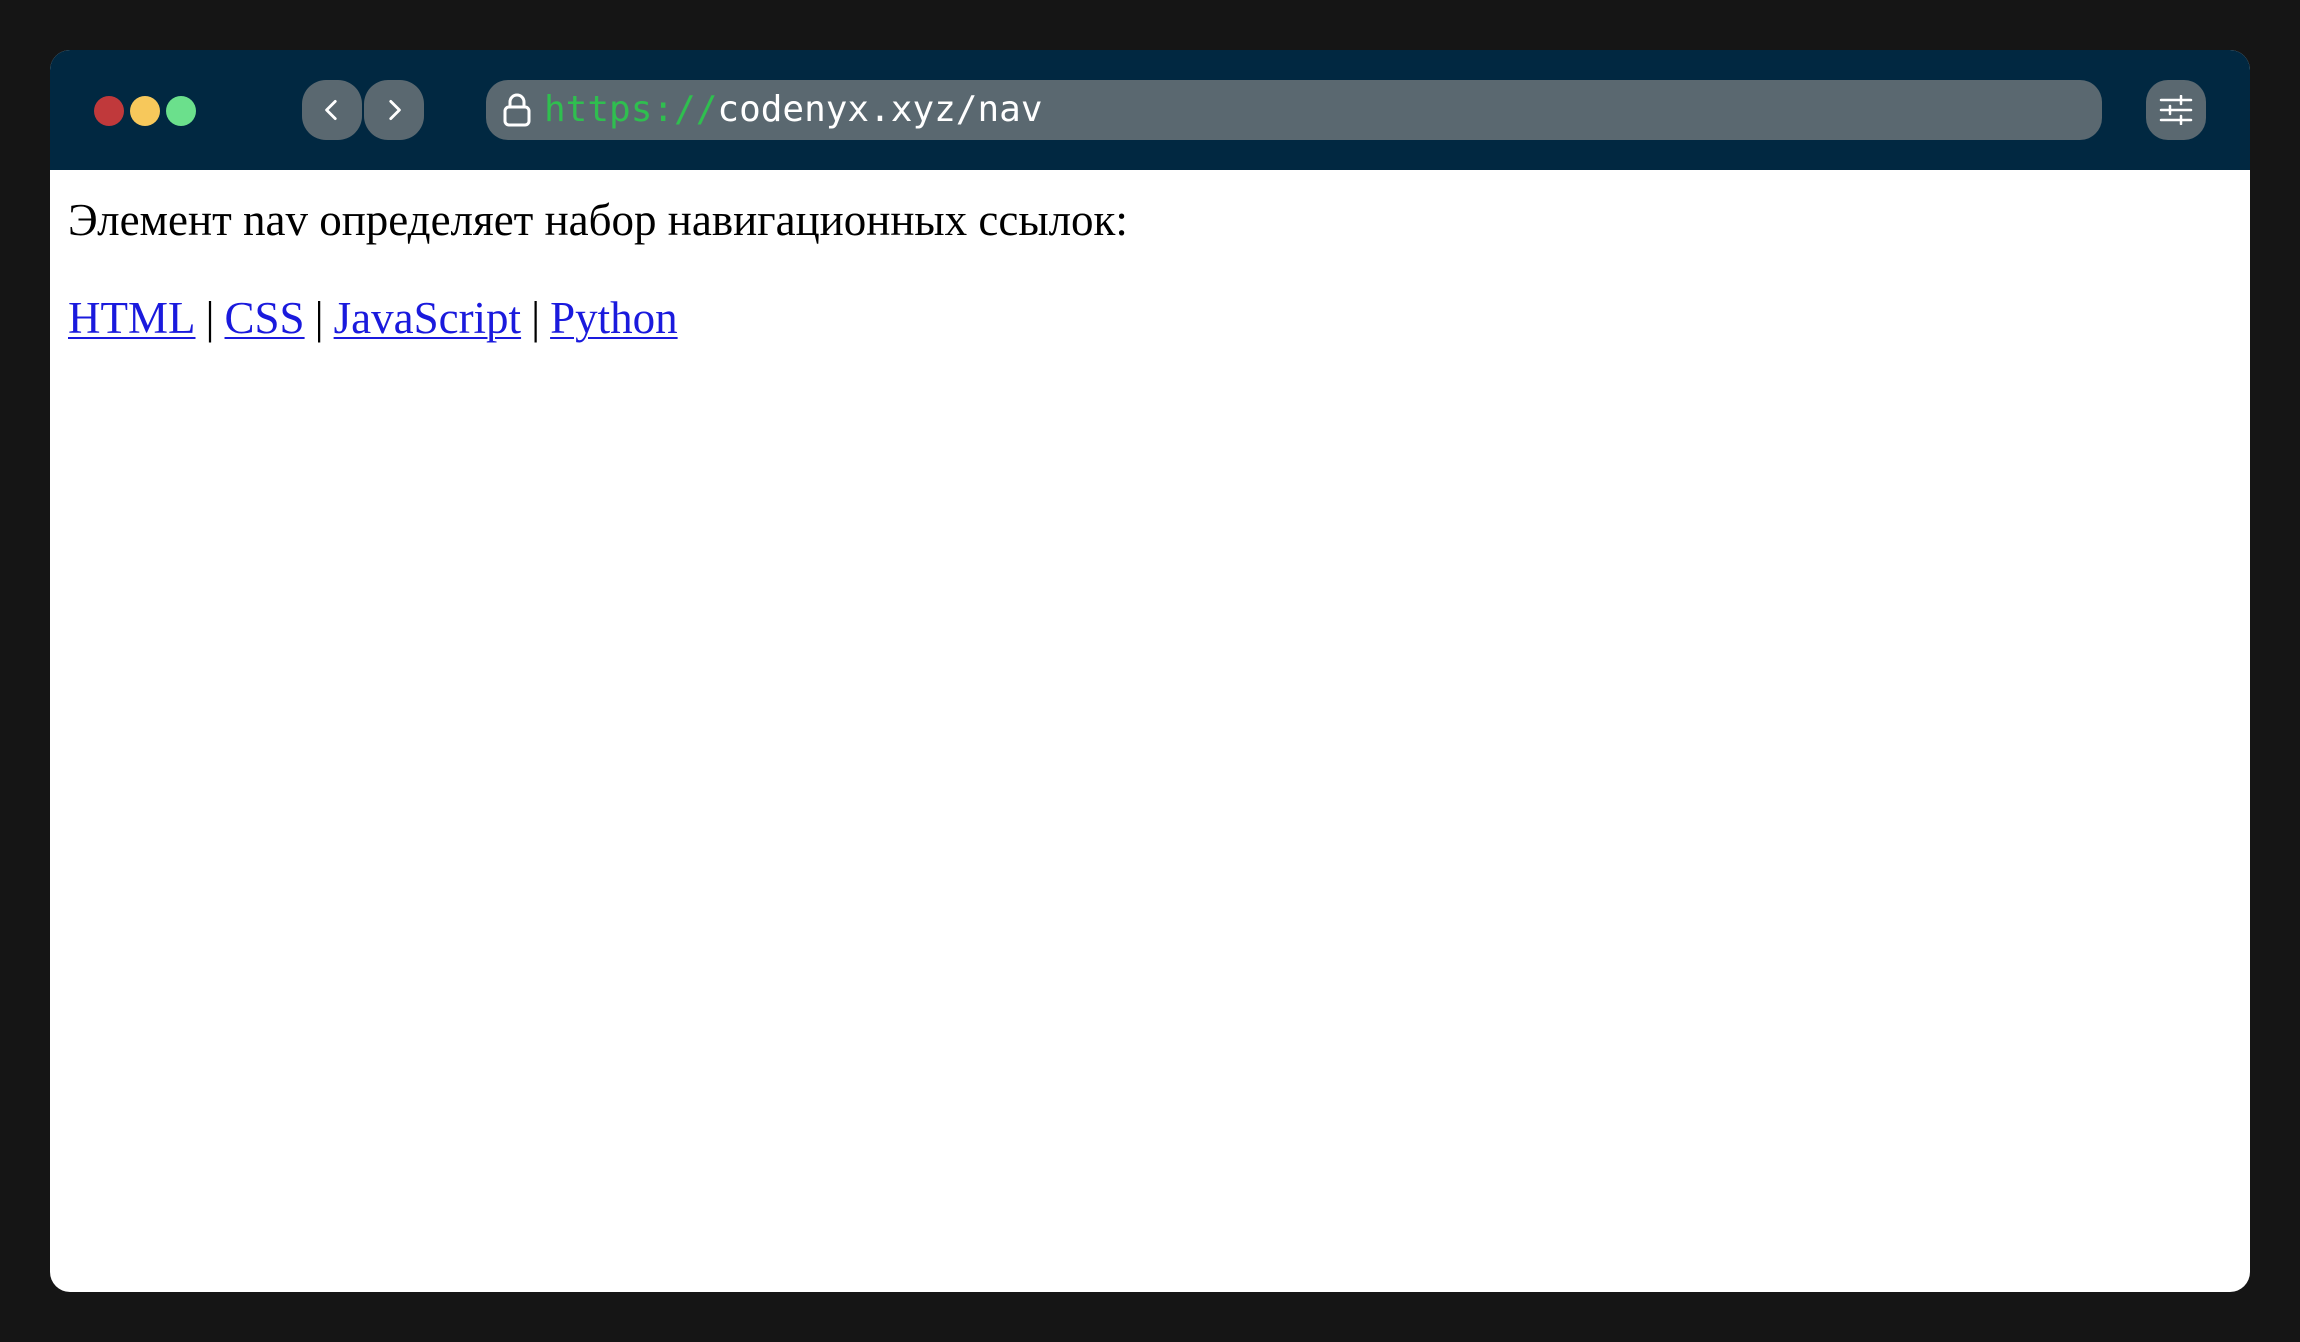  I want to click on minimize-window-button, so click(145, 111).